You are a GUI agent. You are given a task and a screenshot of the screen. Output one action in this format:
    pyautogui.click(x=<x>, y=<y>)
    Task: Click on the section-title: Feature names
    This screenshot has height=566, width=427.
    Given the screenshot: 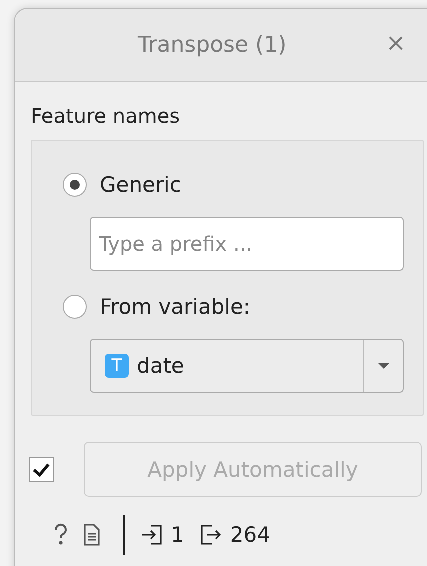 What is the action you would take?
    pyautogui.click(x=106, y=116)
    